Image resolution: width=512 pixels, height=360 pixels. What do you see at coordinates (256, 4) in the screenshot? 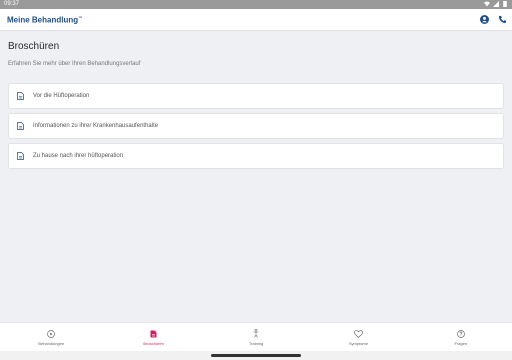
I see `status-bar: 09:37` at bounding box center [256, 4].